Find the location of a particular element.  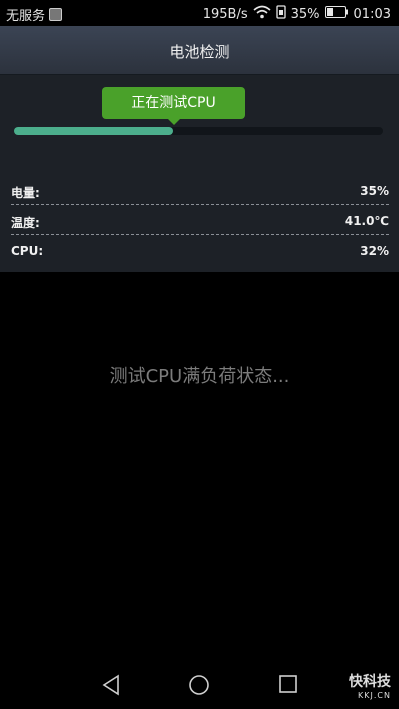

home-icon is located at coordinates (200, 685).